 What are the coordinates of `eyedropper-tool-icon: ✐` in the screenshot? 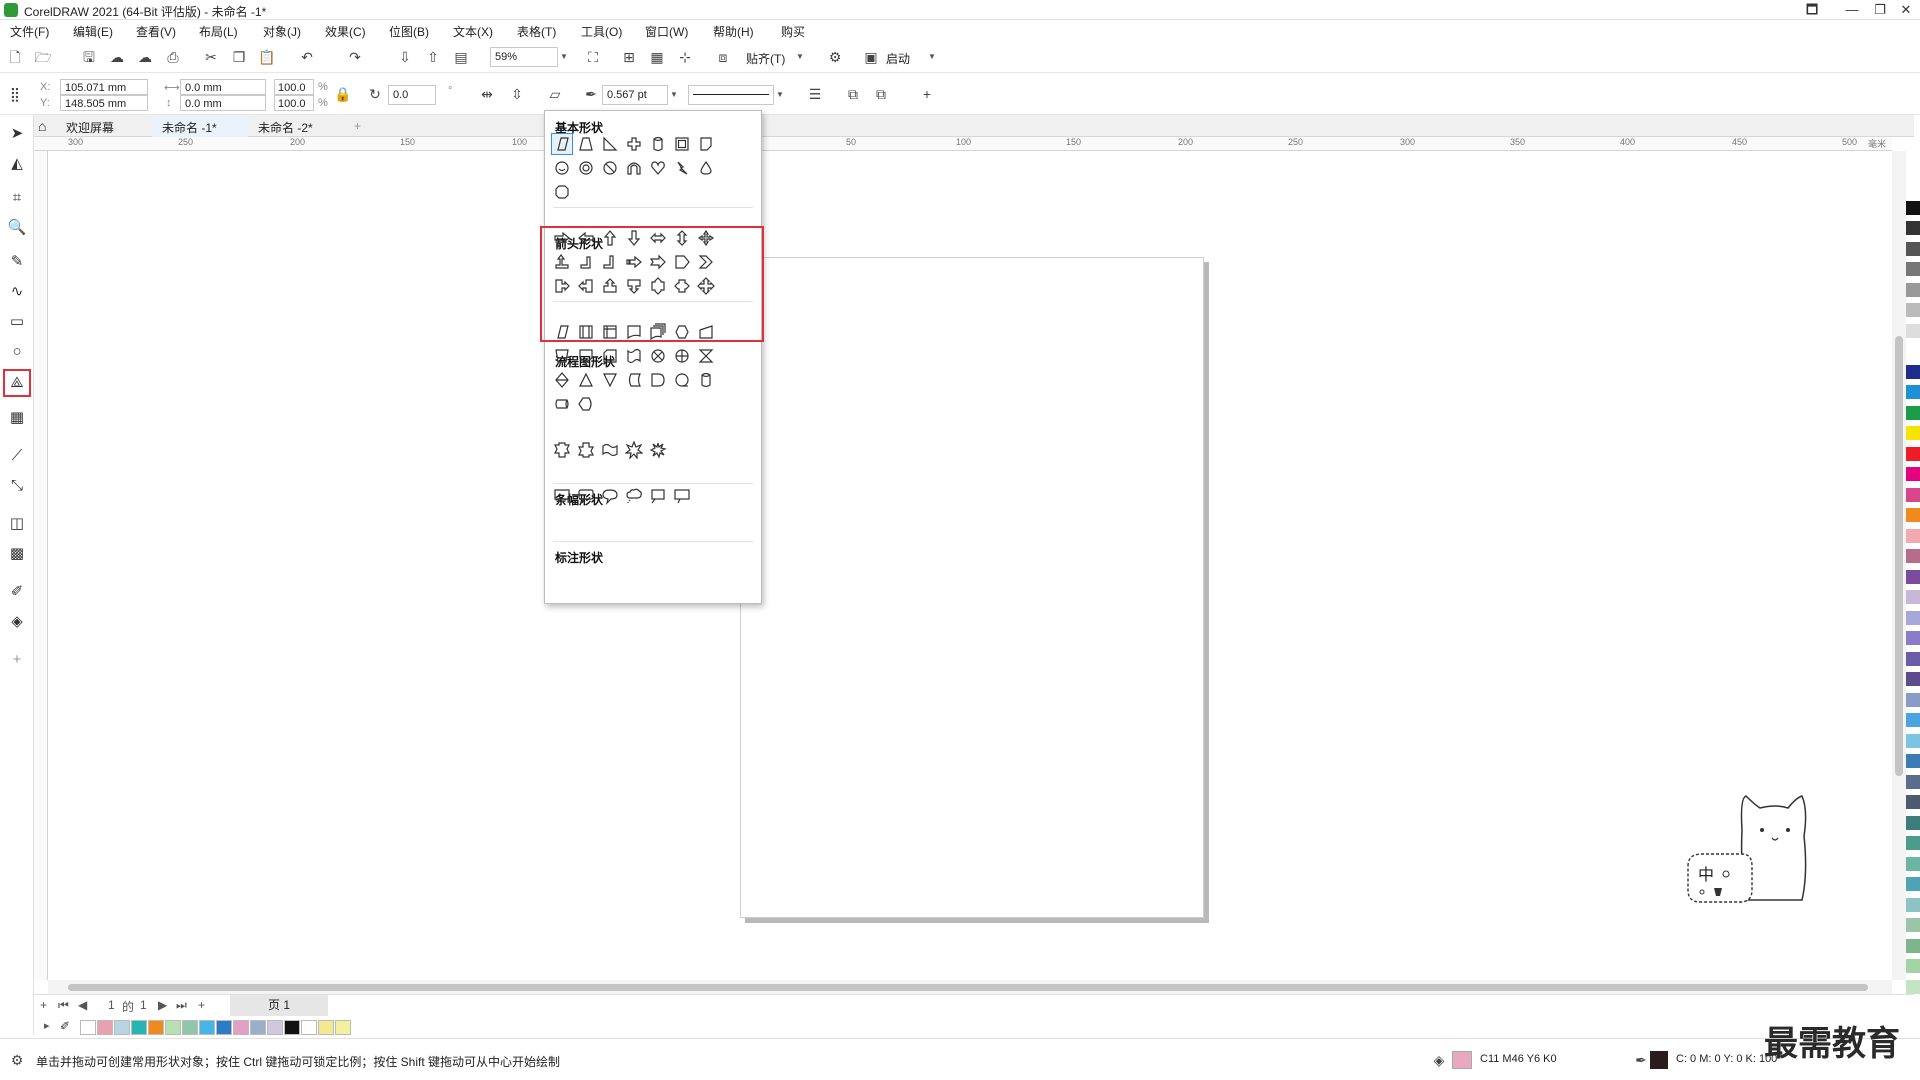 It's located at (17, 592).